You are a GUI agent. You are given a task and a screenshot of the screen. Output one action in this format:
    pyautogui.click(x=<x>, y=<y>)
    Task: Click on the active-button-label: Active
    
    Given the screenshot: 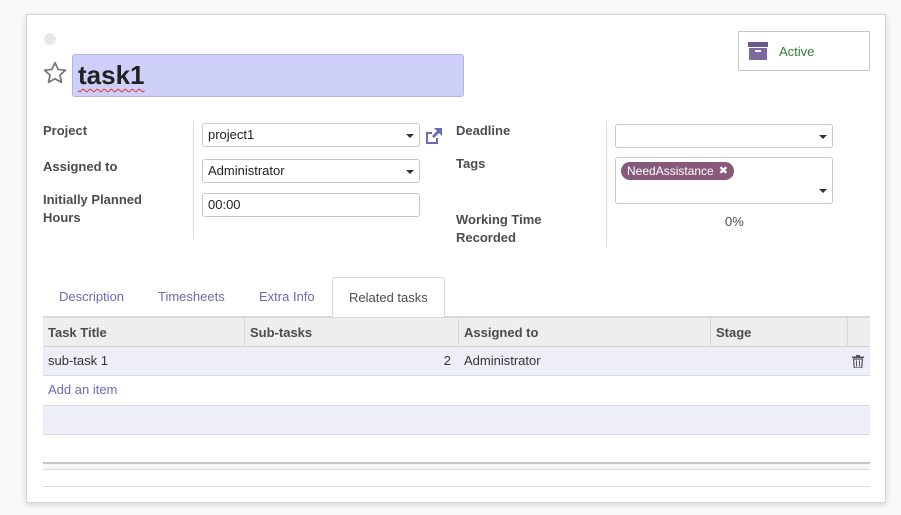 What is the action you would take?
    pyautogui.click(x=797, y=51)
    